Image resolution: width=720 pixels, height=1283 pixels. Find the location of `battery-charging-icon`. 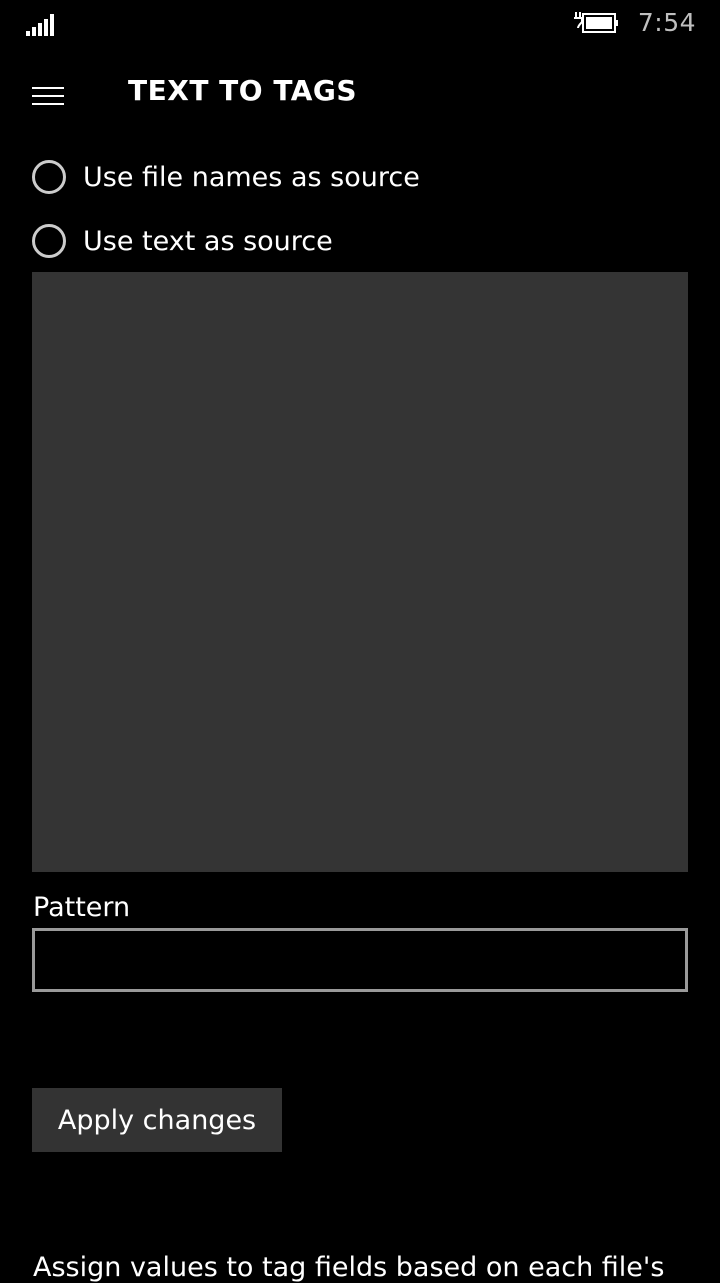

battery-charging-icon is located at coordinates (596, 22).